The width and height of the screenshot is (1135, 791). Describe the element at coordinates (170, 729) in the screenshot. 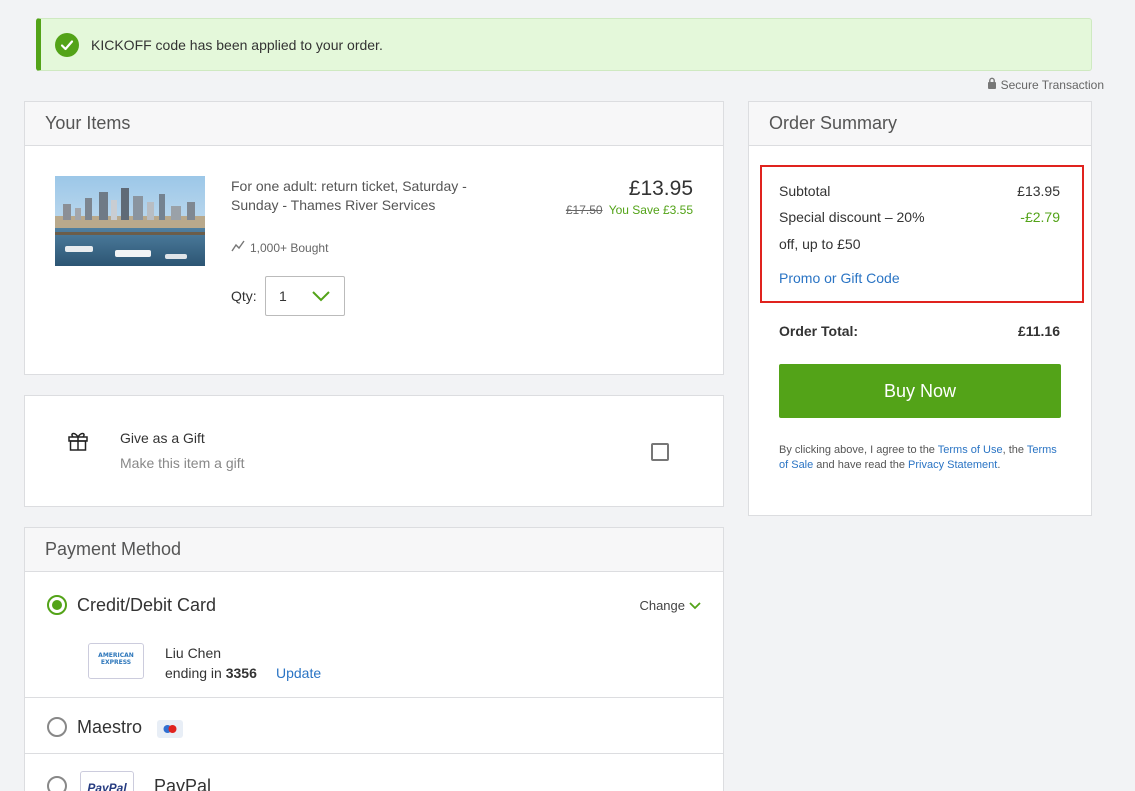

I see `maestro-logo` at that location.